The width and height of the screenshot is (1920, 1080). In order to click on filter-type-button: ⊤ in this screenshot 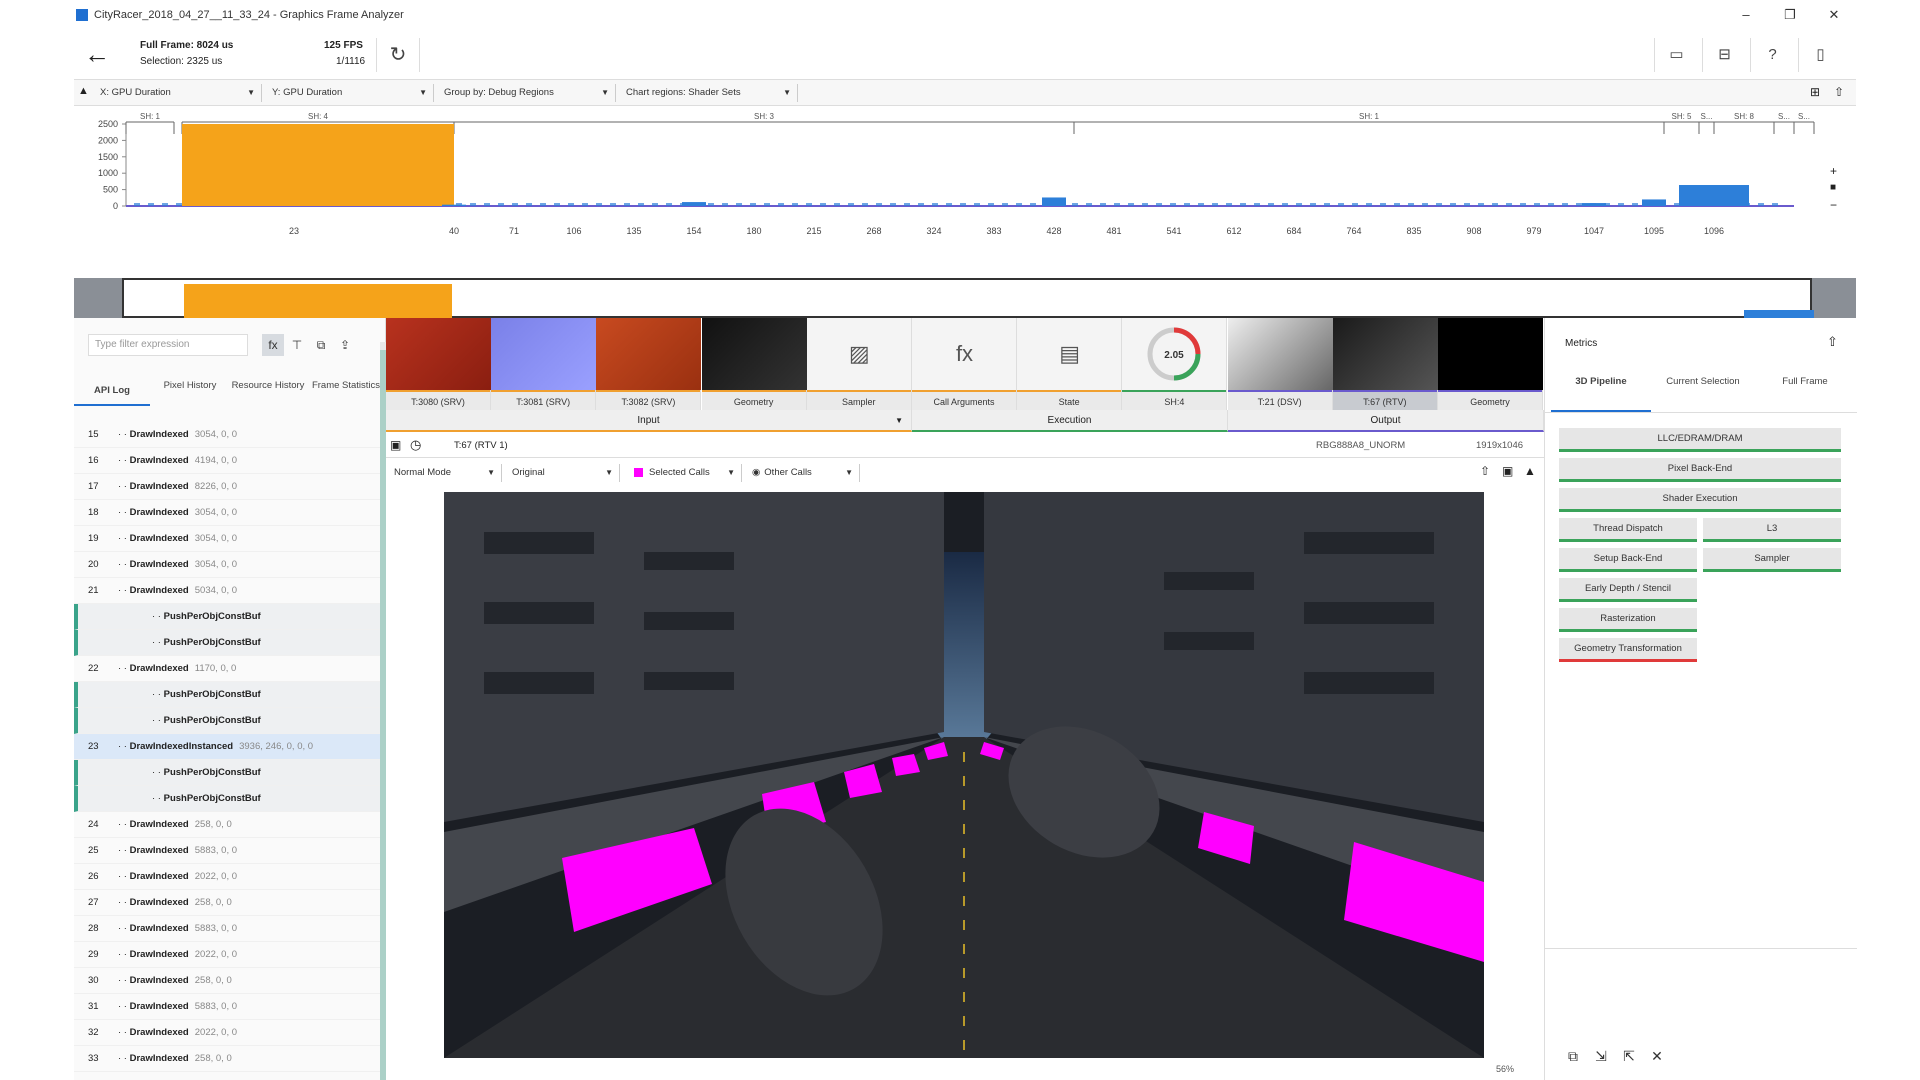, I will do `click(297, 345)`.